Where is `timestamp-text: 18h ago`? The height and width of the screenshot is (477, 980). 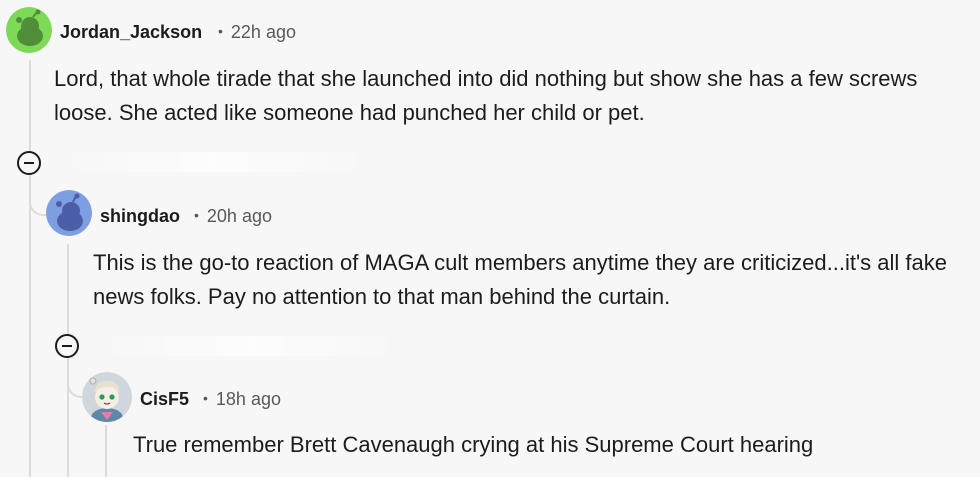 timestamp-text: 18h ago is located at coordinates (248, 399).